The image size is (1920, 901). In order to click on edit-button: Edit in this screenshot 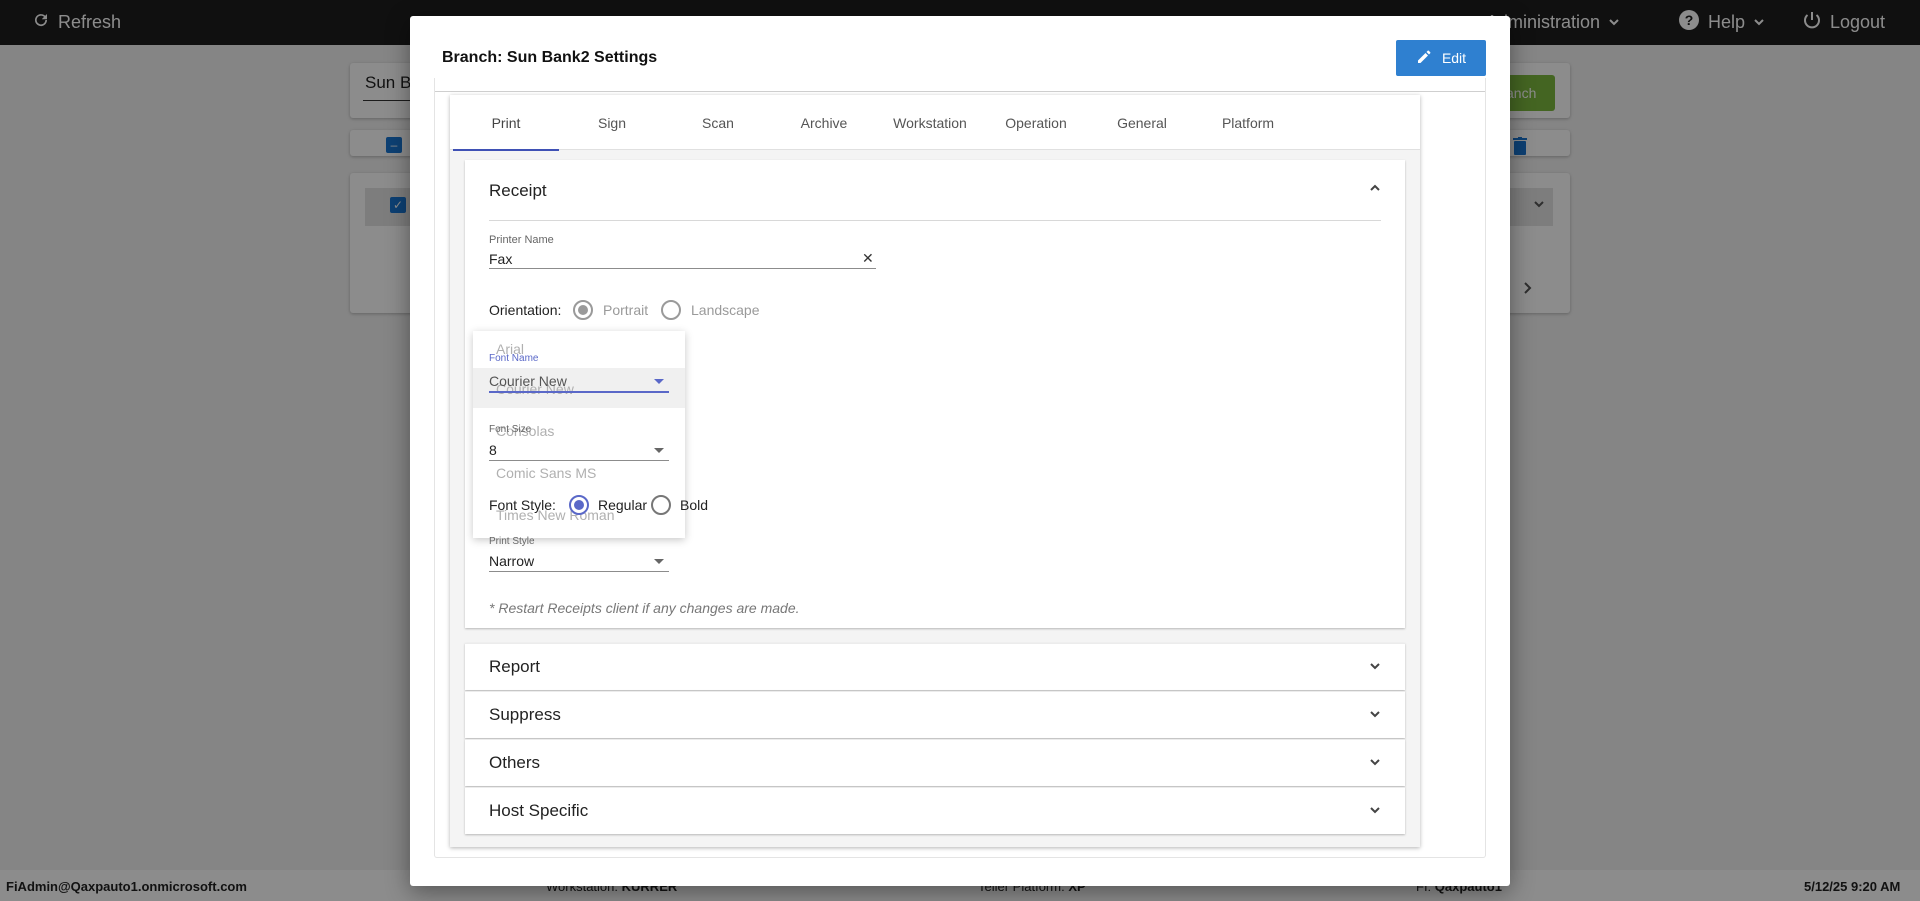, I will do `click(1441, 58)`.